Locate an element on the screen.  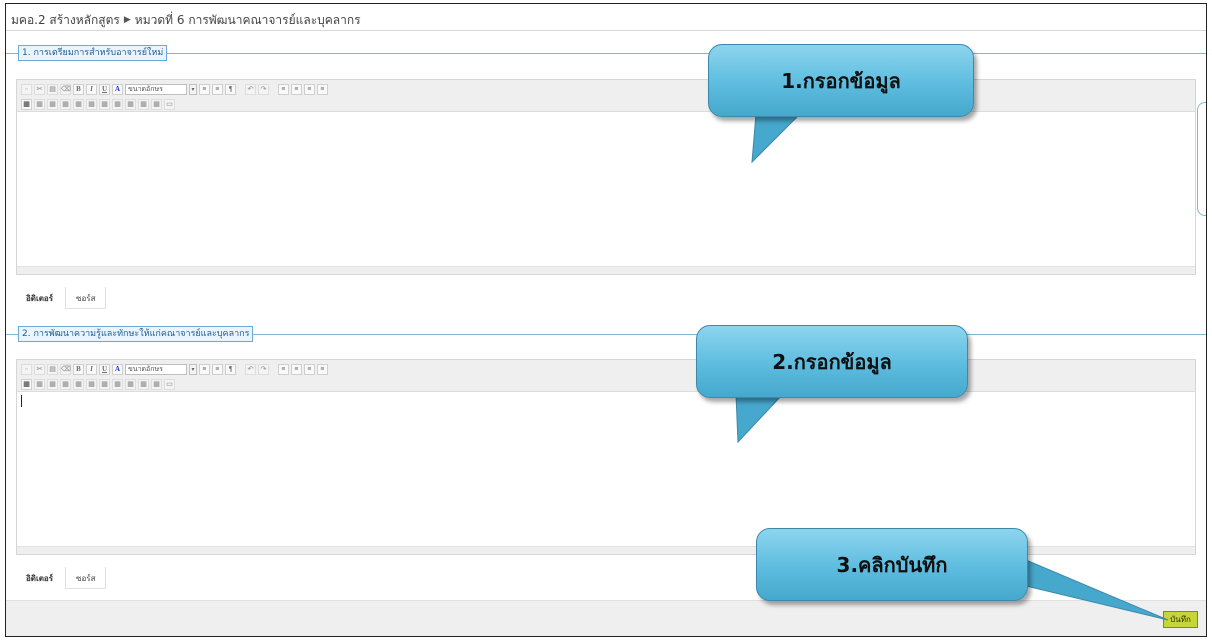
breadcrumb-item-section6: หมวดที่ 6 การพัฒนาคณาจารย์และบุคลากร is located at coordinates (247, 20).